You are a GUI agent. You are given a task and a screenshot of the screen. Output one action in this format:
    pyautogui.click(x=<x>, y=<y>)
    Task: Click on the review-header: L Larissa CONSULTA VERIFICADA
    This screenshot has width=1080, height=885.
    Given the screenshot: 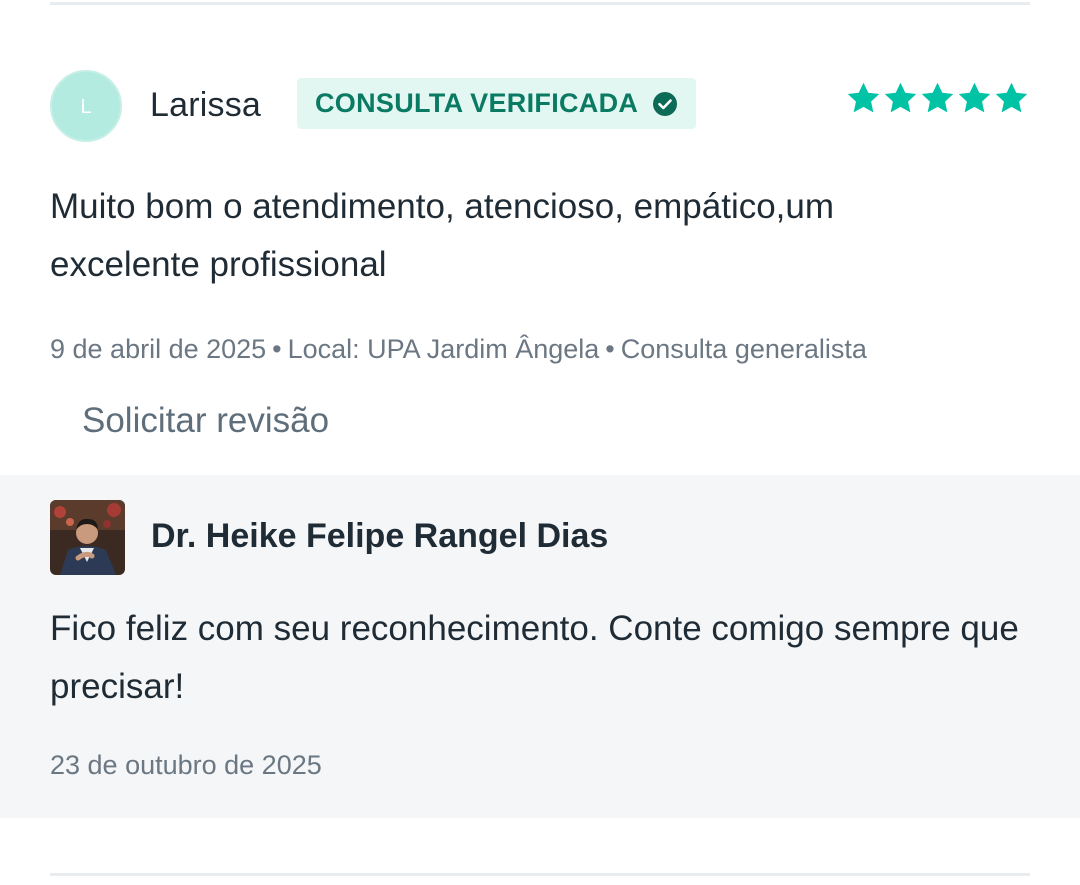 What is the action you would take?
    pyautogui.click(x=540, y=108)
    